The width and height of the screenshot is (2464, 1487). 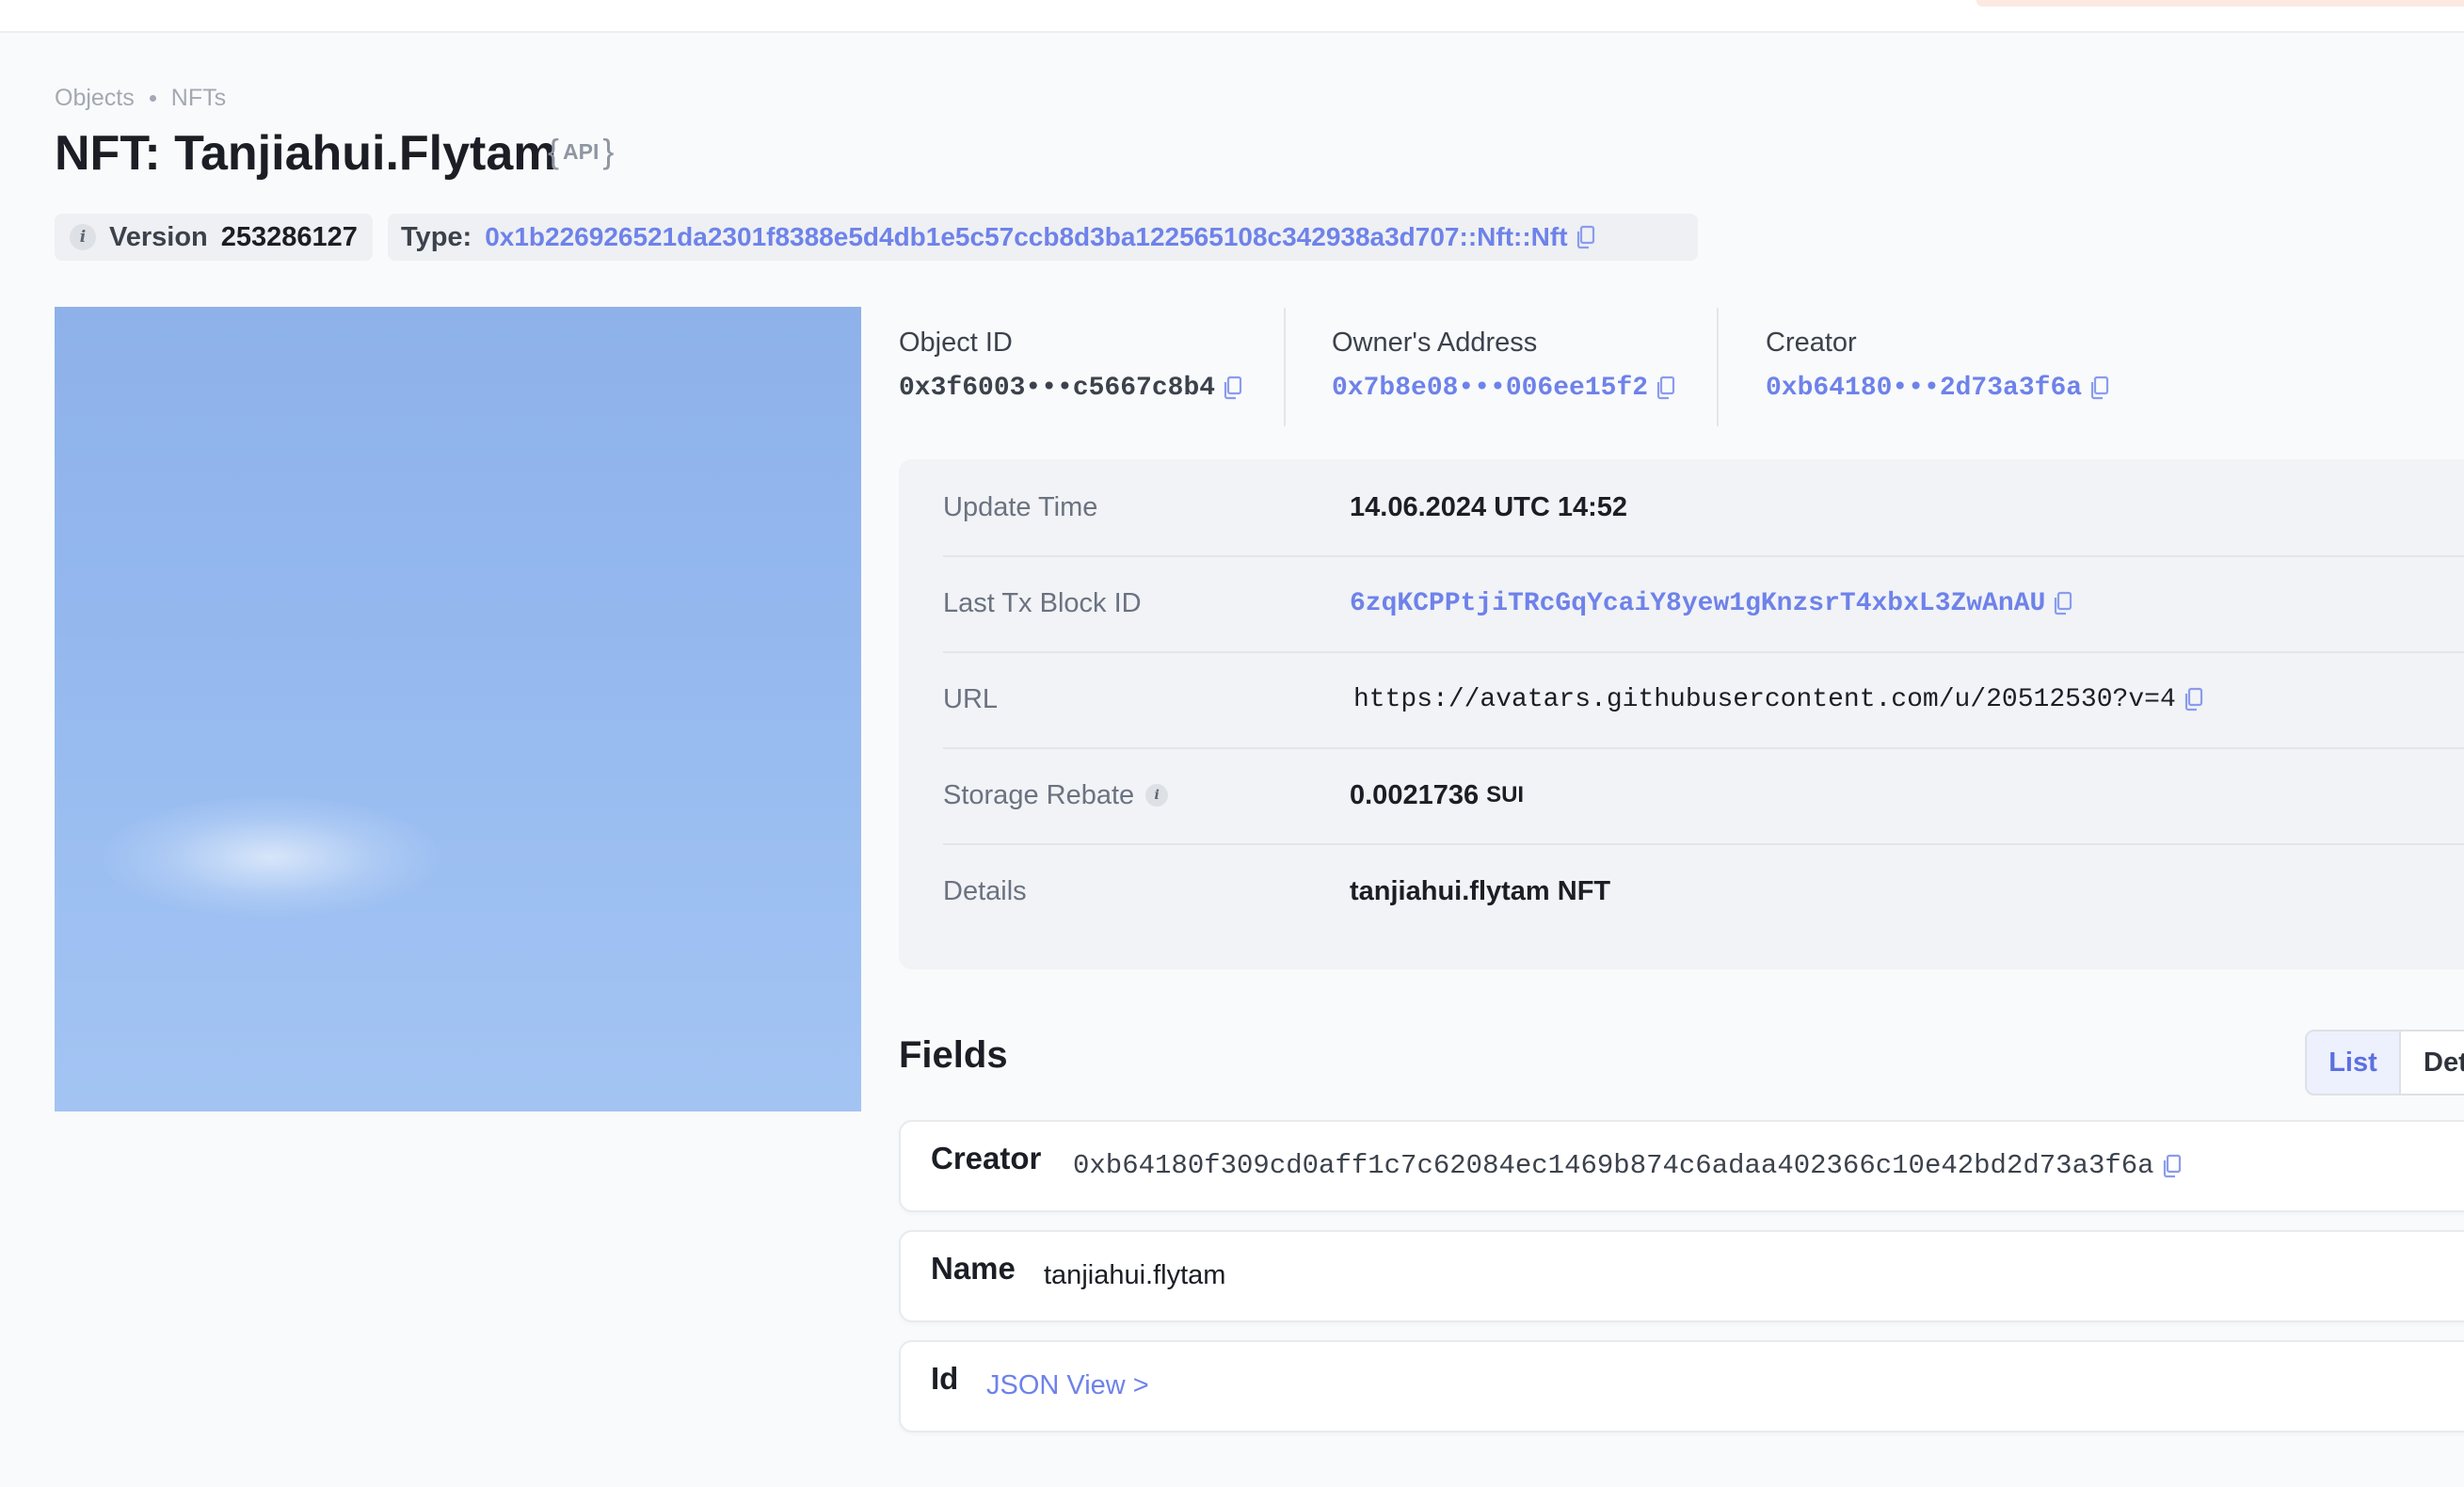 What do you see at coordinates (152, 98) in the screenshot?
I see `breadcrumb-separator` at bounding box center [152, 98].